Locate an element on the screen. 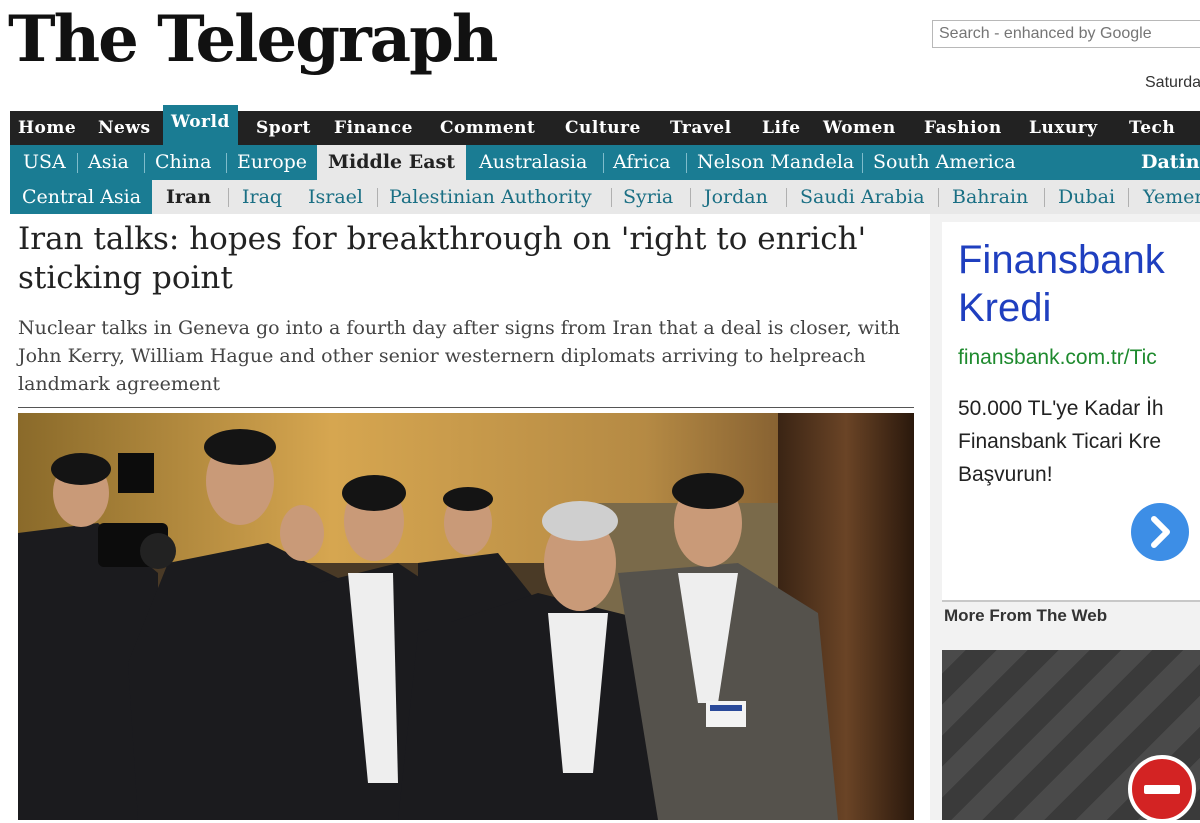  ad-arrow-button is located at coordinates (1160, 532).